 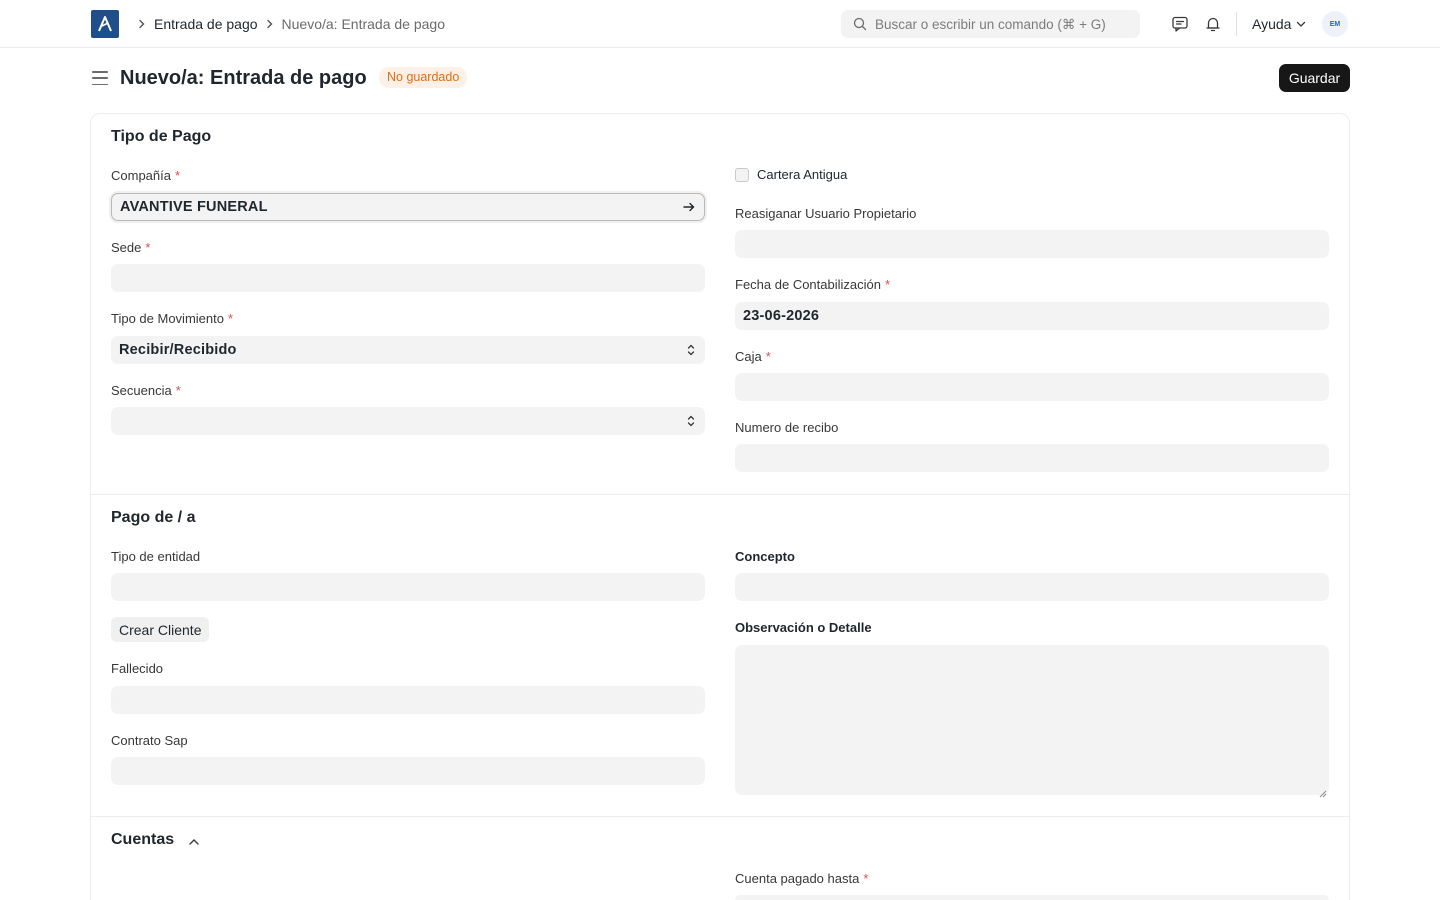 What do you see at coordinates (146, 175) in the screenshot?
I see `compania-label: Compañía *` at bounding box center [146, 175].